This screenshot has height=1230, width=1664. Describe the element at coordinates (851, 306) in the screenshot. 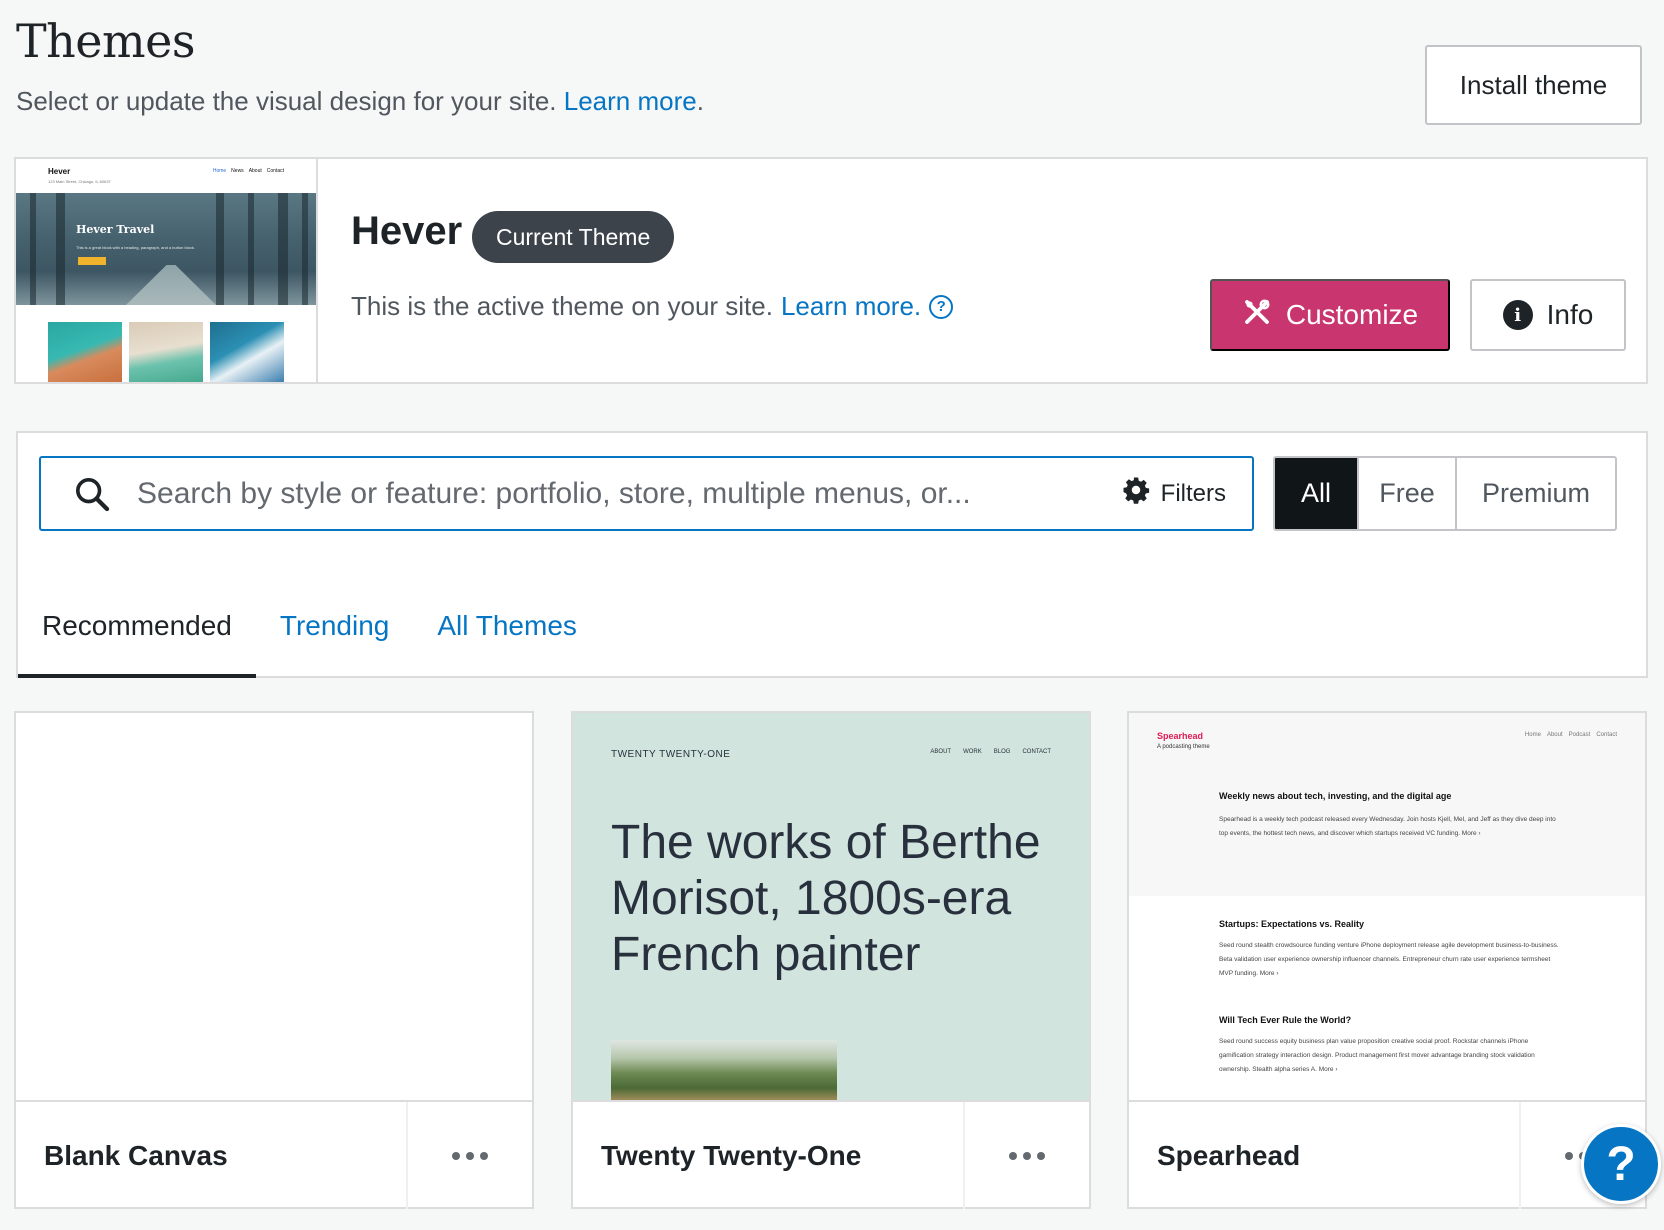

I see `current-theme-learn-more-link: Learn more.` at that location.